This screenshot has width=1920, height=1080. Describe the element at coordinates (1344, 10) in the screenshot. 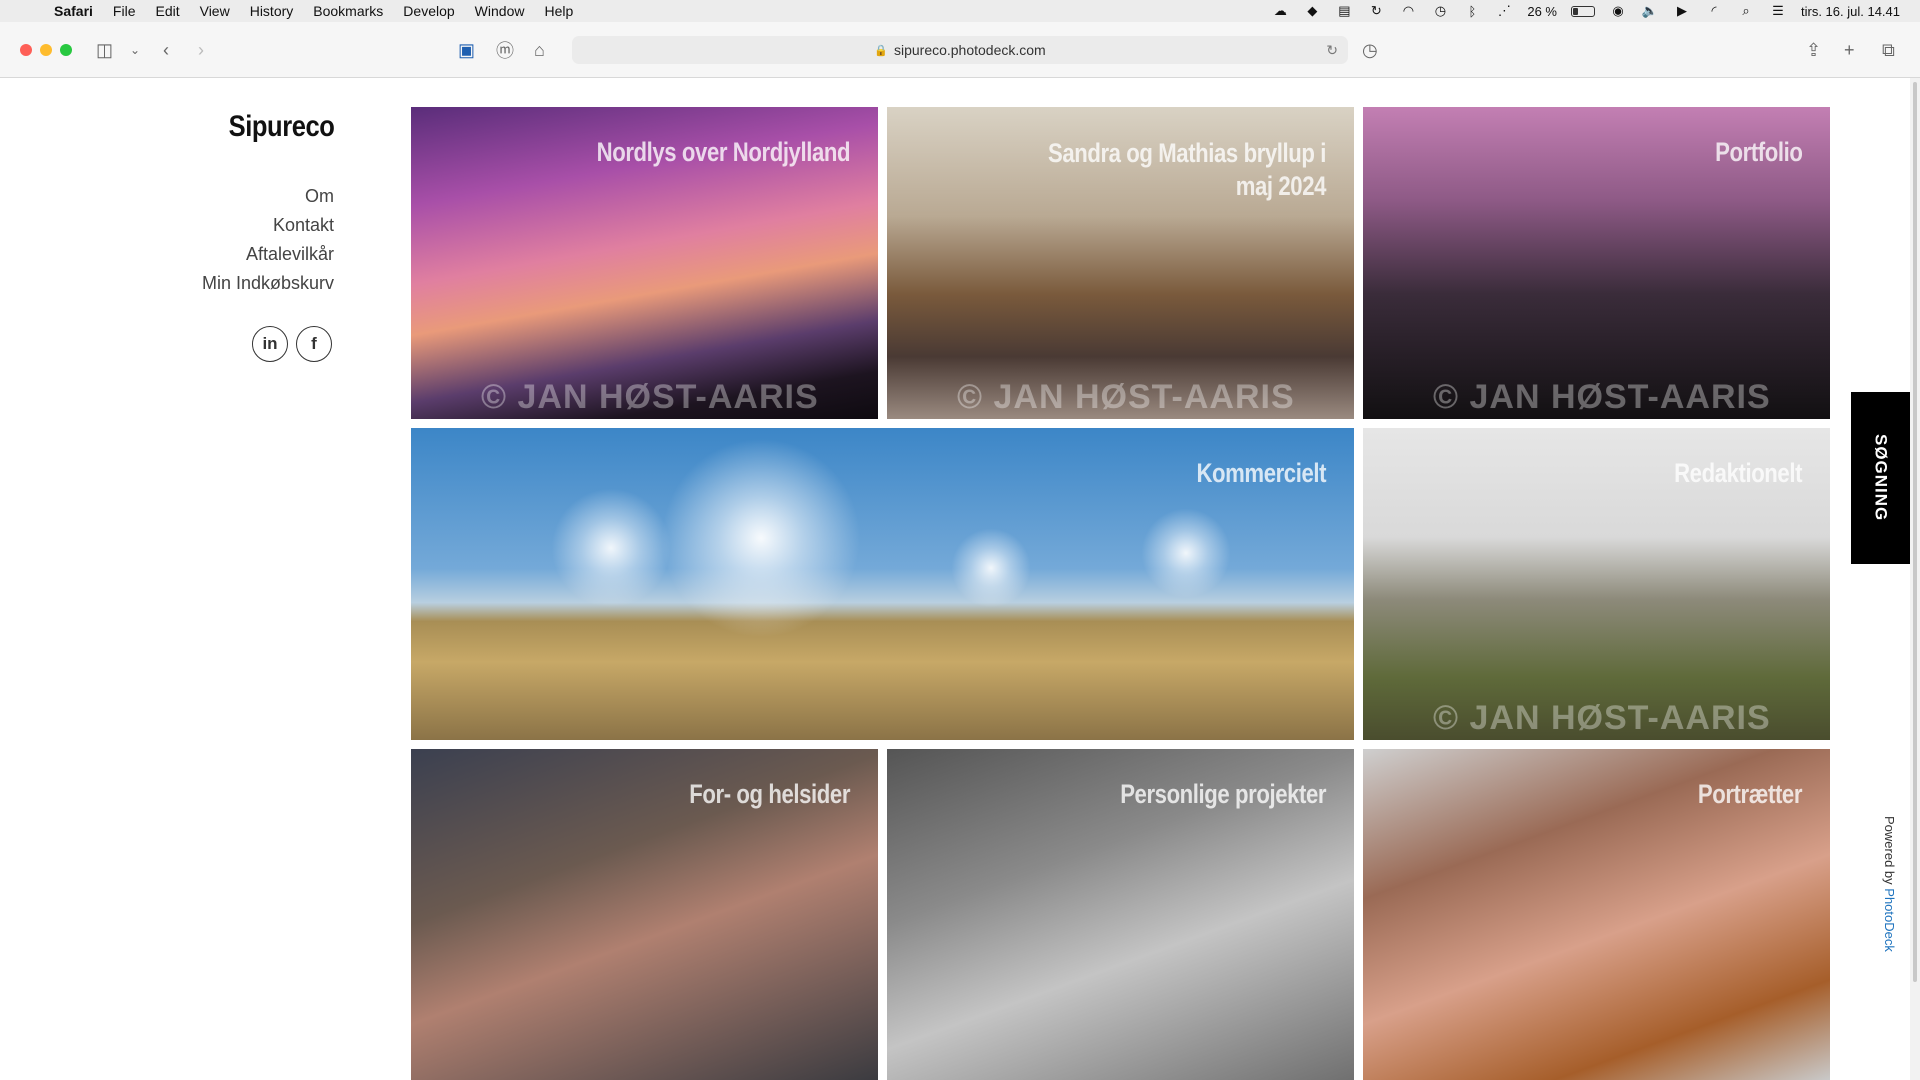

I see `drive-icon: ▤` at that location.